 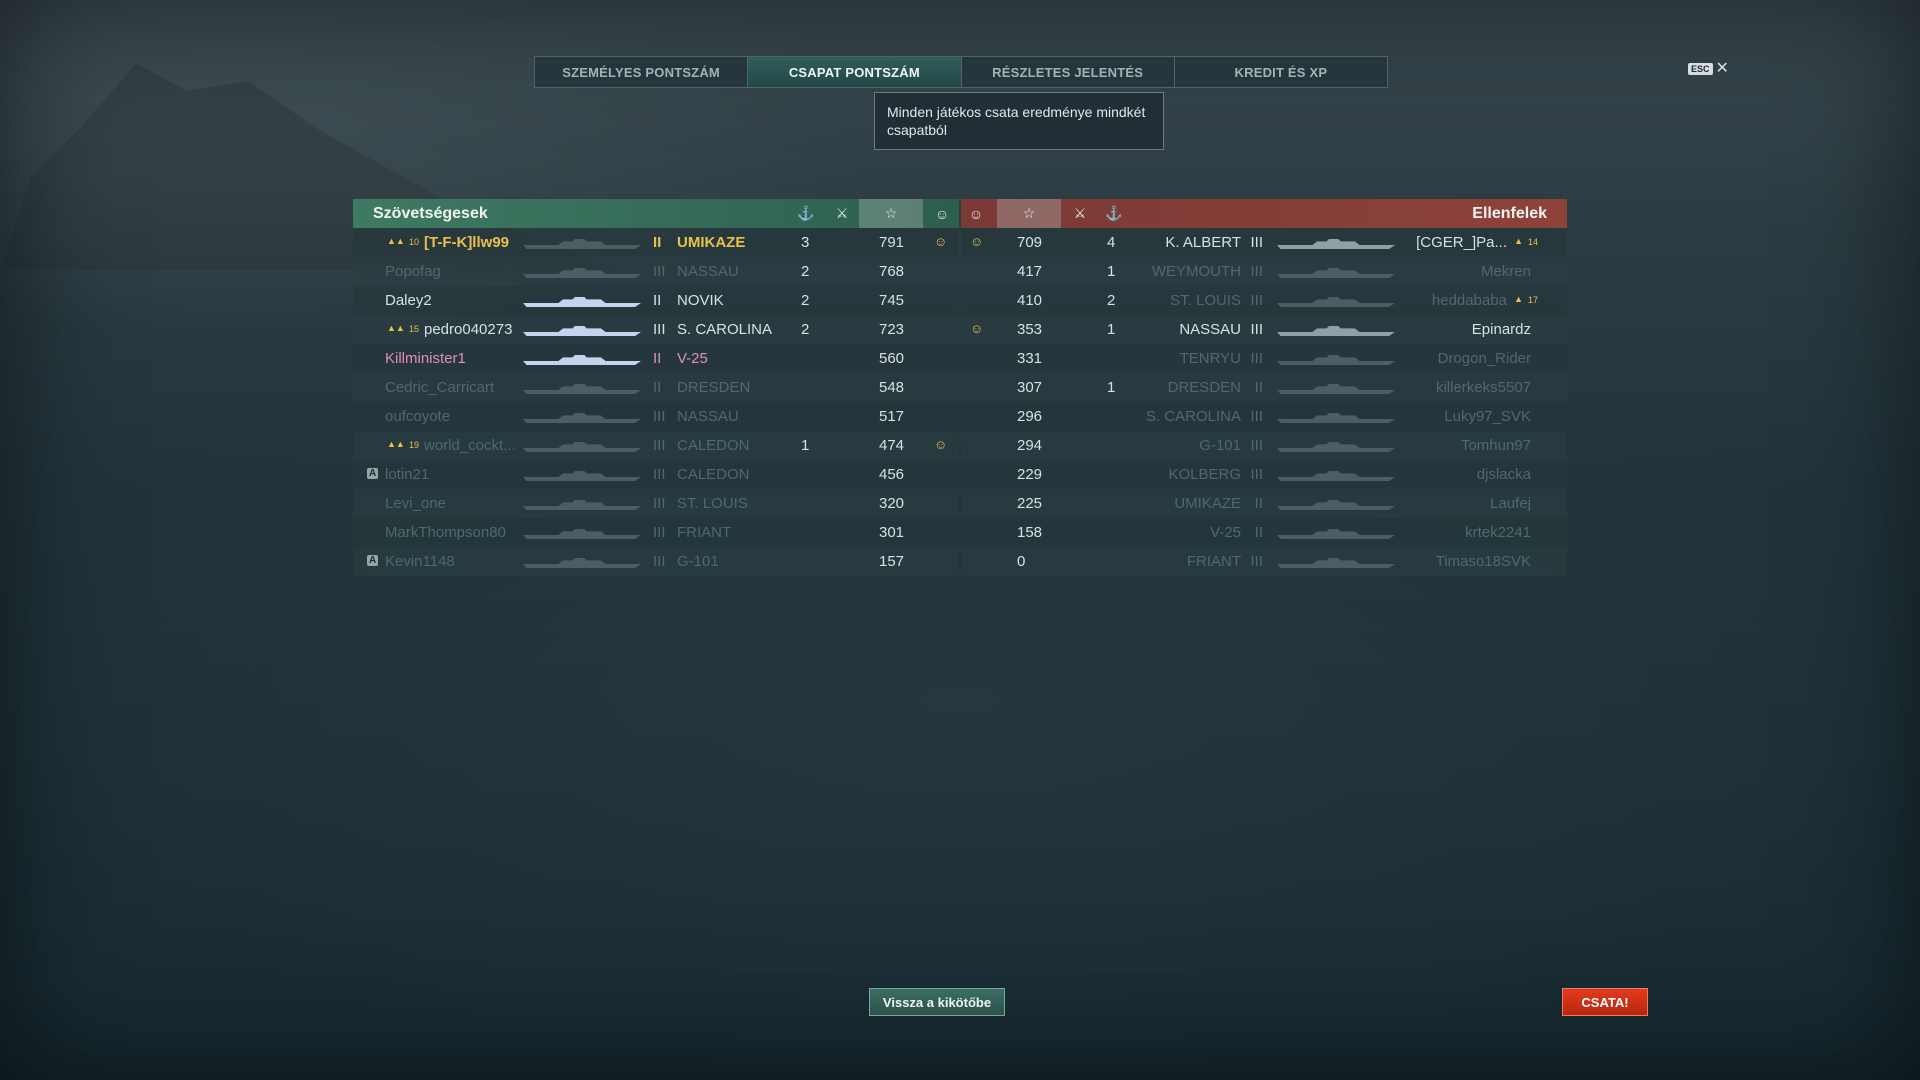 I want to click on table-row: A Kevin1148 III G-101 157, so click(x=656, y=561).